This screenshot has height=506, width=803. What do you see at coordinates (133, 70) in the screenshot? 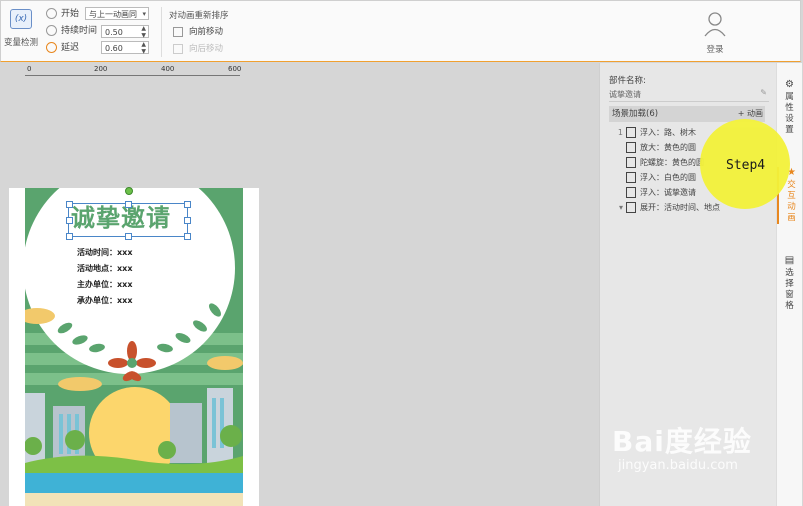
I see `horizontal-ruler: 0 200 400 600` at bounding box center [133, 70].